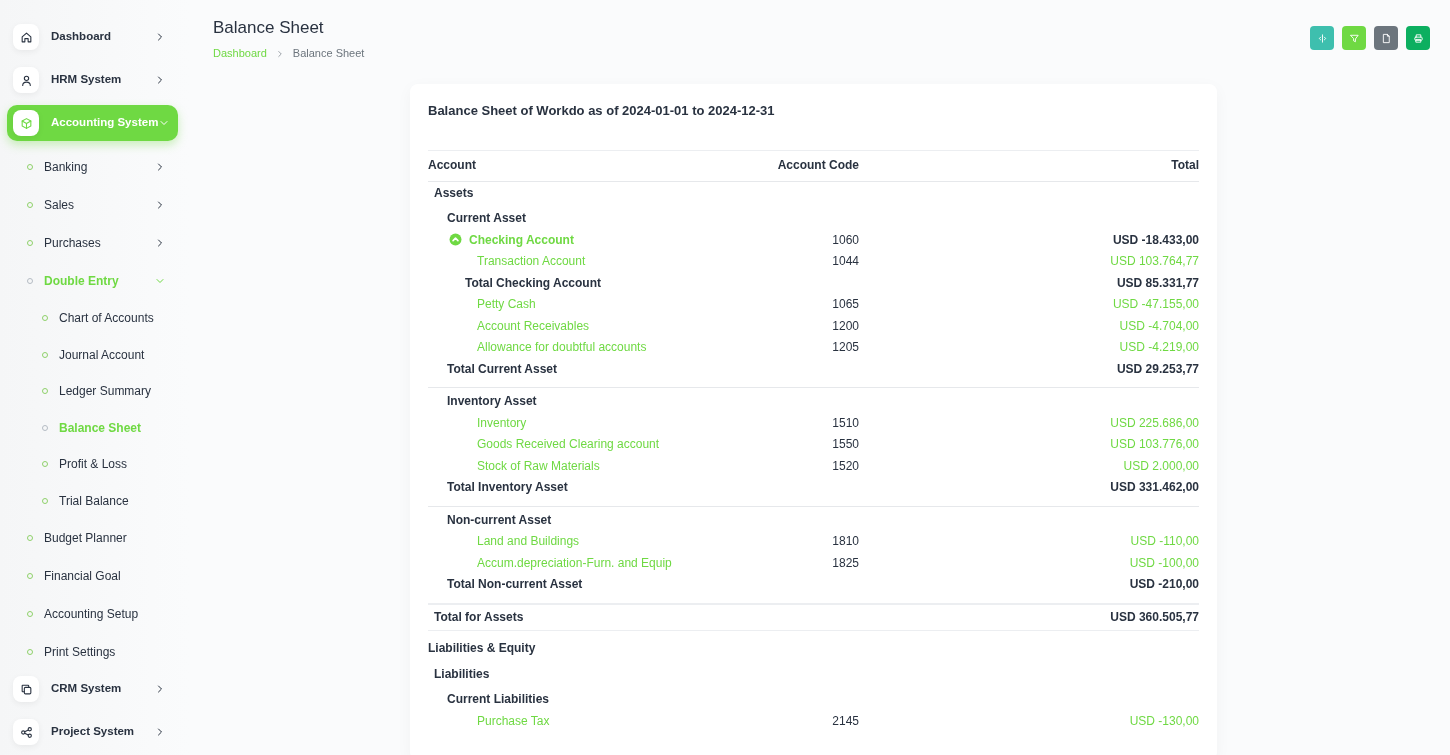 Image resolution: width=1450 pixels, height=755 pixels. I want to click on sidebar-item: Purchases, so click(92, 243).